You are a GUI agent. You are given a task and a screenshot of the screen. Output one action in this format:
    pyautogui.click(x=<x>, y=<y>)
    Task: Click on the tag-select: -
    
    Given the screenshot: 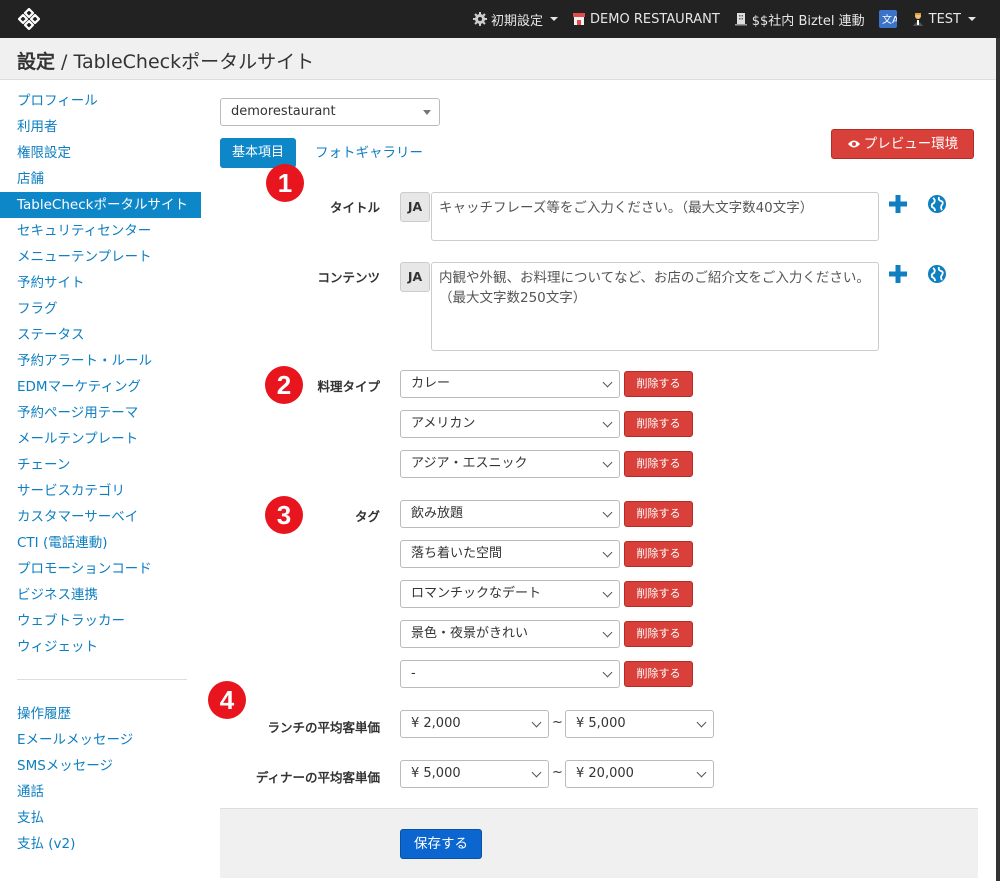 What is the action you would take?
    pyautogui.click(x=510, y=674)
    